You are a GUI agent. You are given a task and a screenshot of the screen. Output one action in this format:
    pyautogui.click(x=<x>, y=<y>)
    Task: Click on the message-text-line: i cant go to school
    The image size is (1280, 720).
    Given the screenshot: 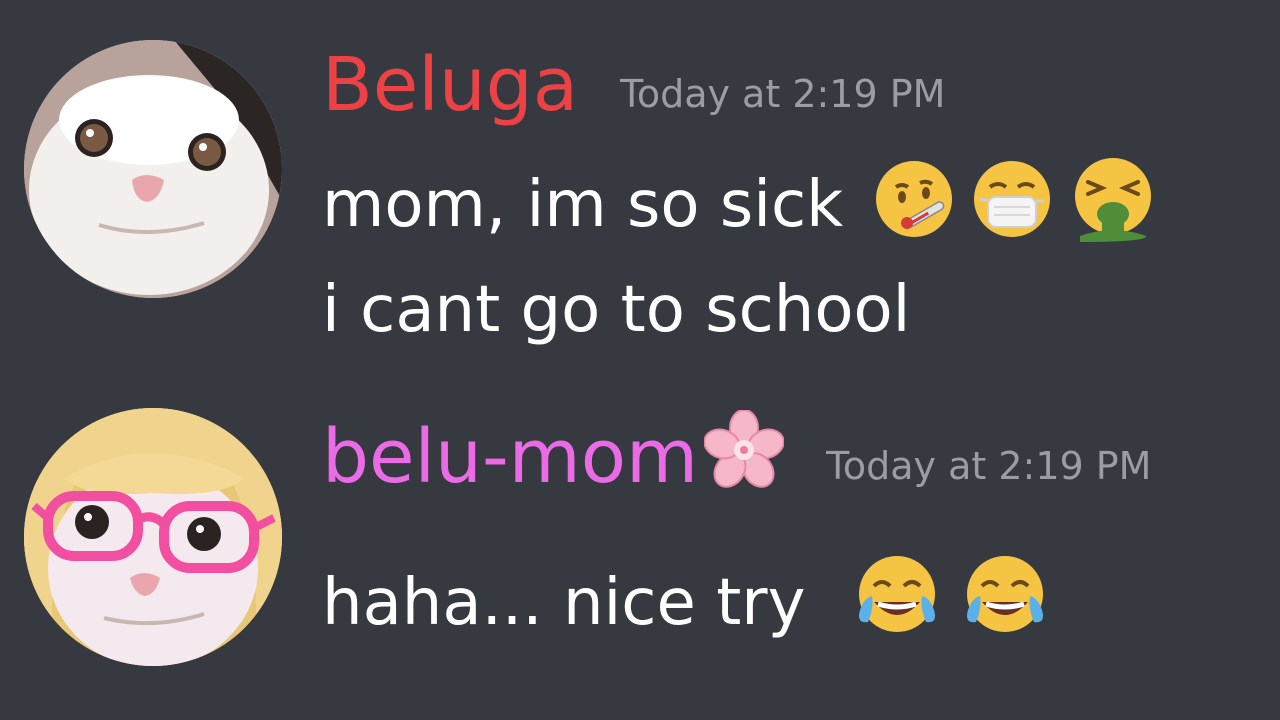 What is the action you would take?
    pyautogui.click(x=616, y=310)
    